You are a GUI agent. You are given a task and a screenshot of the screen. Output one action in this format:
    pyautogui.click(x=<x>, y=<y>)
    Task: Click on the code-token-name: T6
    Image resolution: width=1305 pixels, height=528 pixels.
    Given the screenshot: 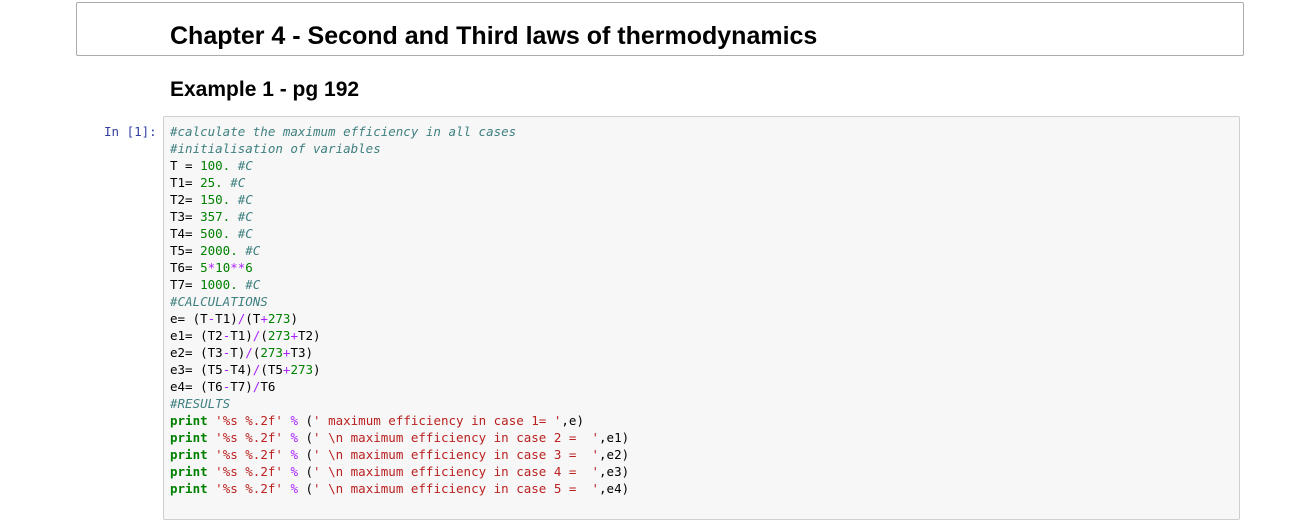 What is the action you would take?
    pyautogui.click(x=268, y=386)
    